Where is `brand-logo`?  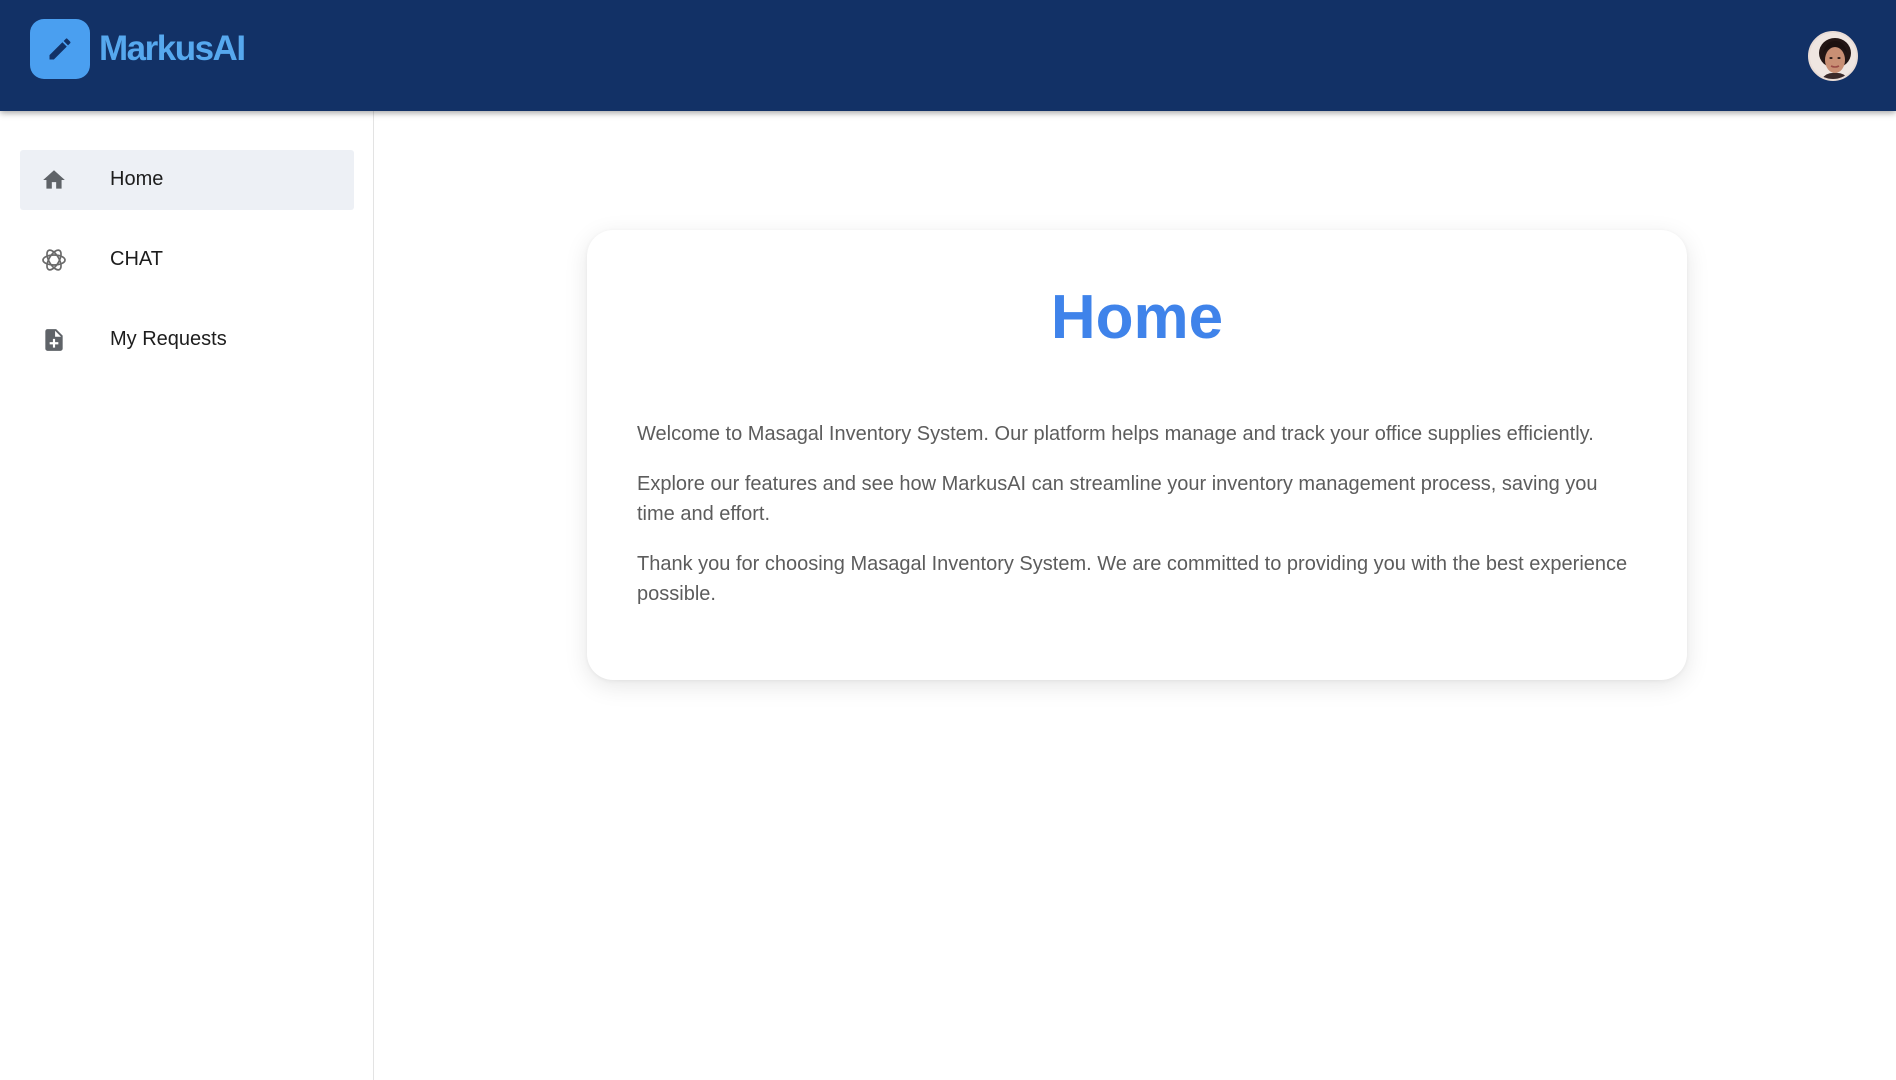
brand-logo is located at coordinates (60, 49).